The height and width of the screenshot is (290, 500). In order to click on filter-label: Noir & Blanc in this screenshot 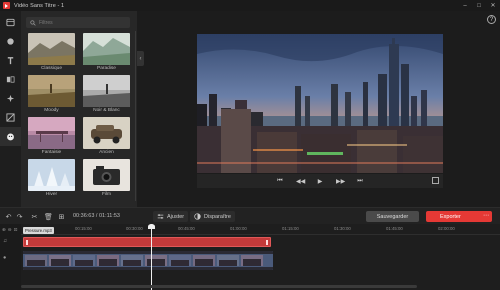, I will do `click(106, 110)`.